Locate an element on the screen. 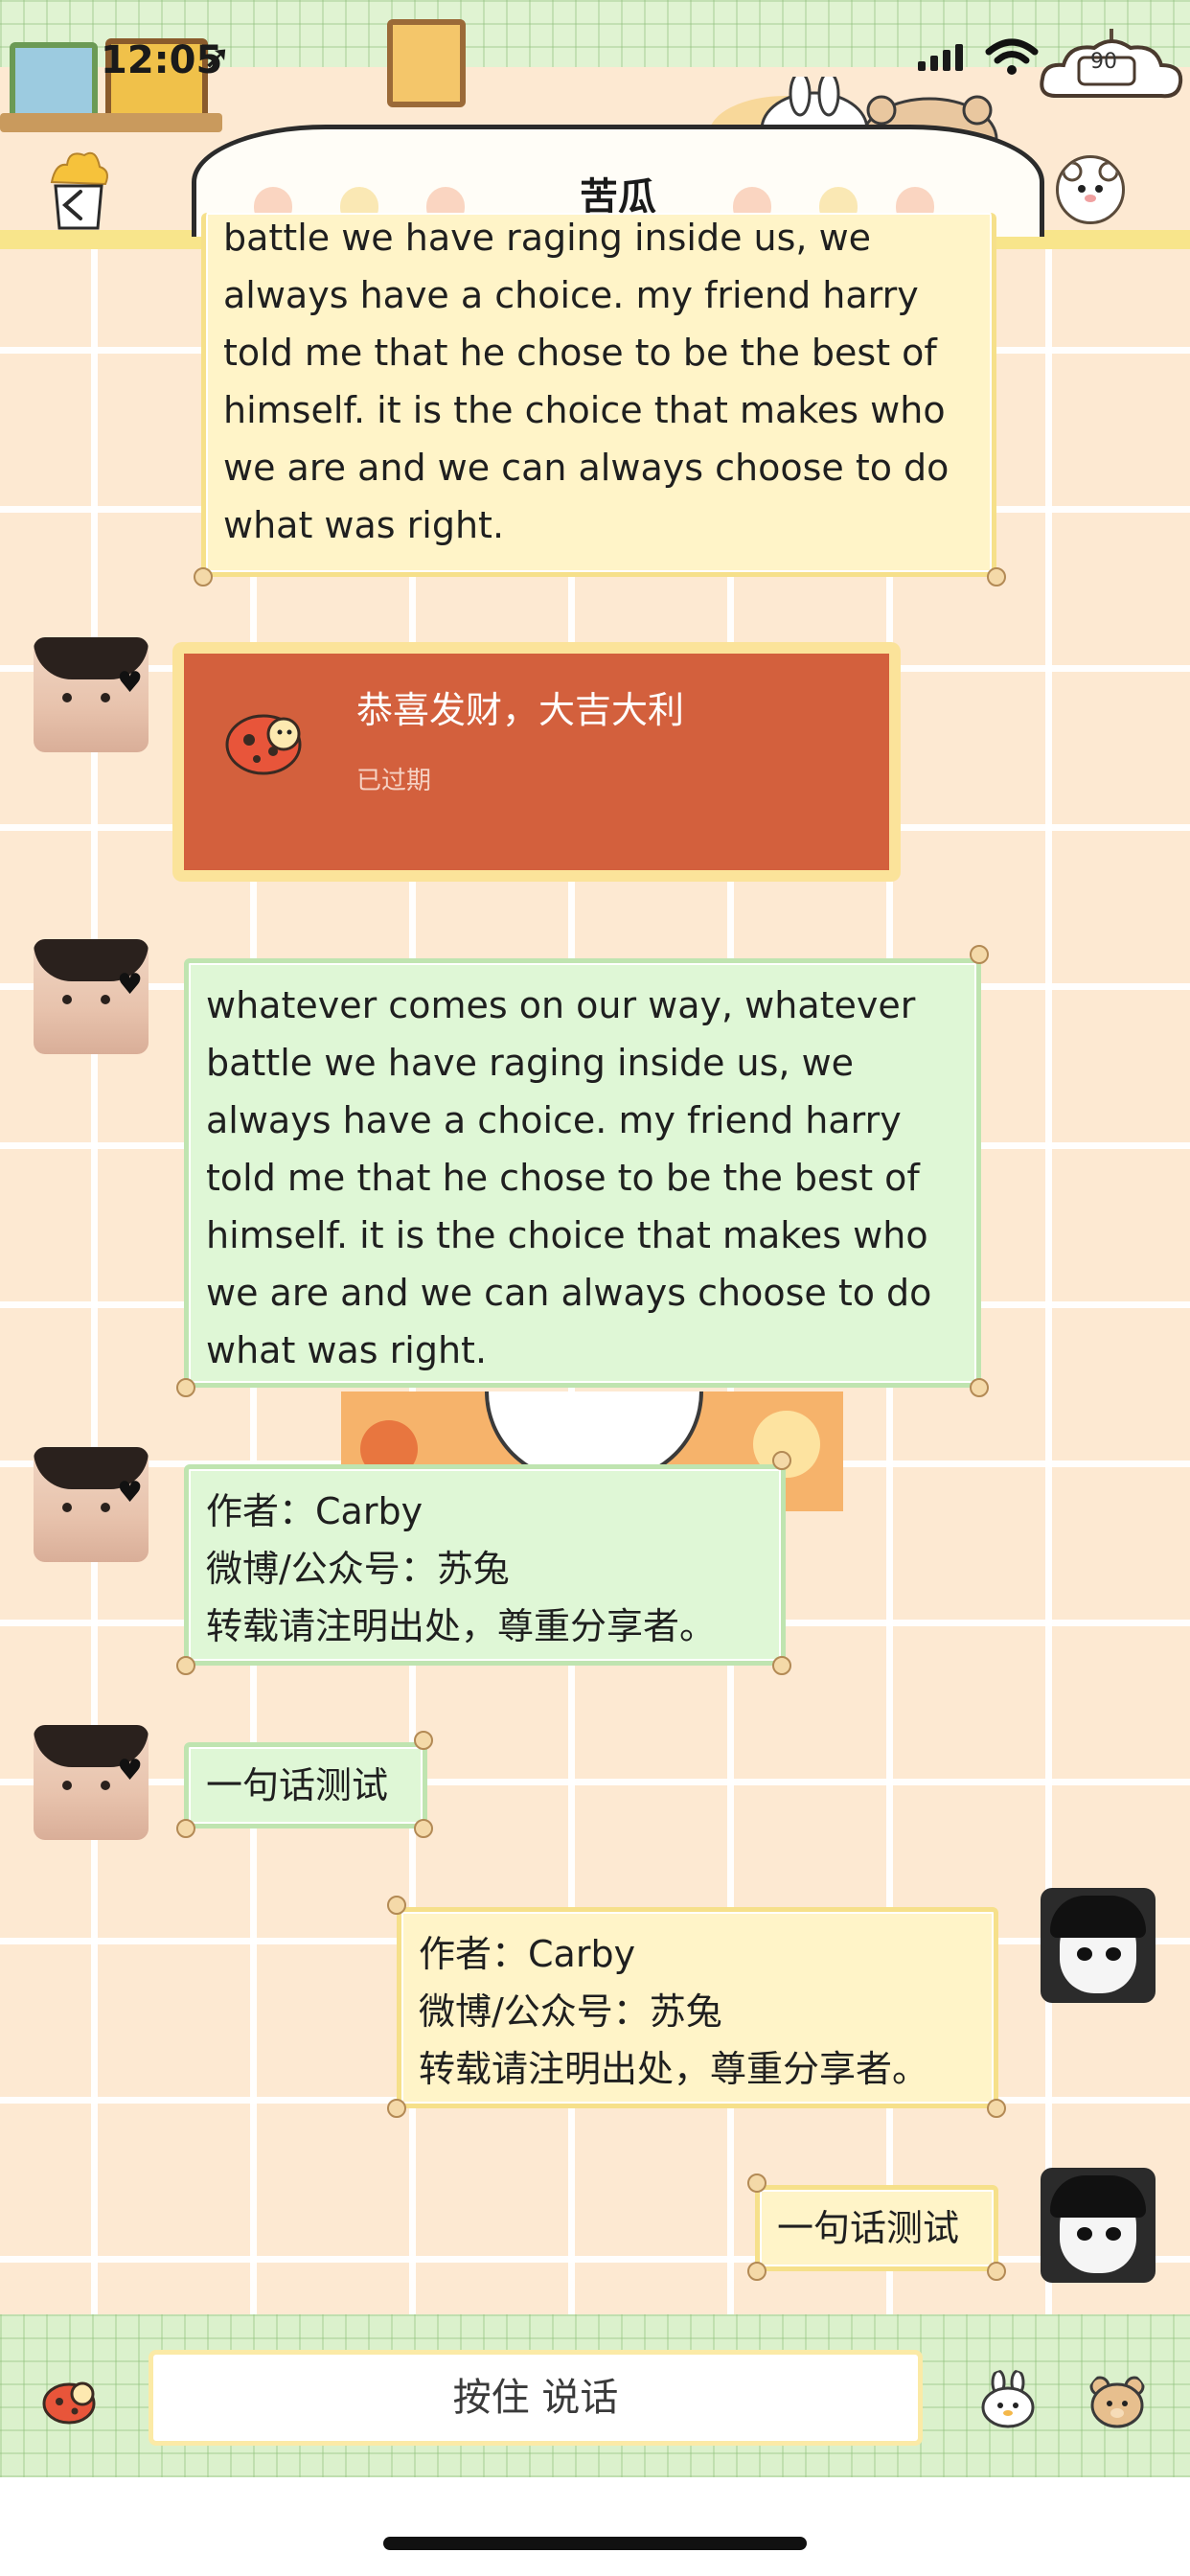 Image resolution: width=1190 pixels, height=2576 pixels. hanging-frame-decoration is located at coordinates (427, 63).